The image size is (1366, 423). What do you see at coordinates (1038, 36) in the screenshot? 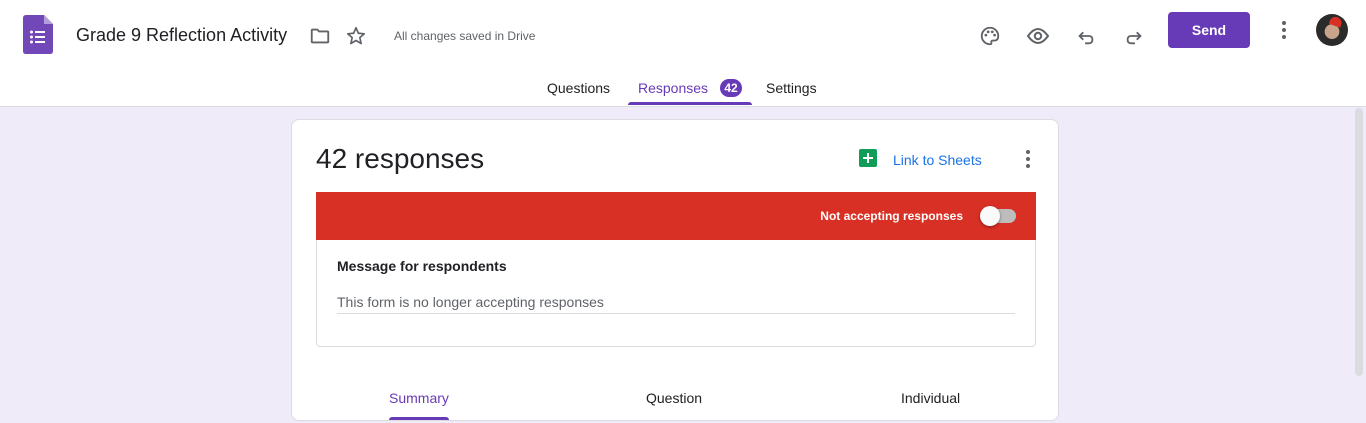
I see `eye-icon` at bounding box center [1038, 36].